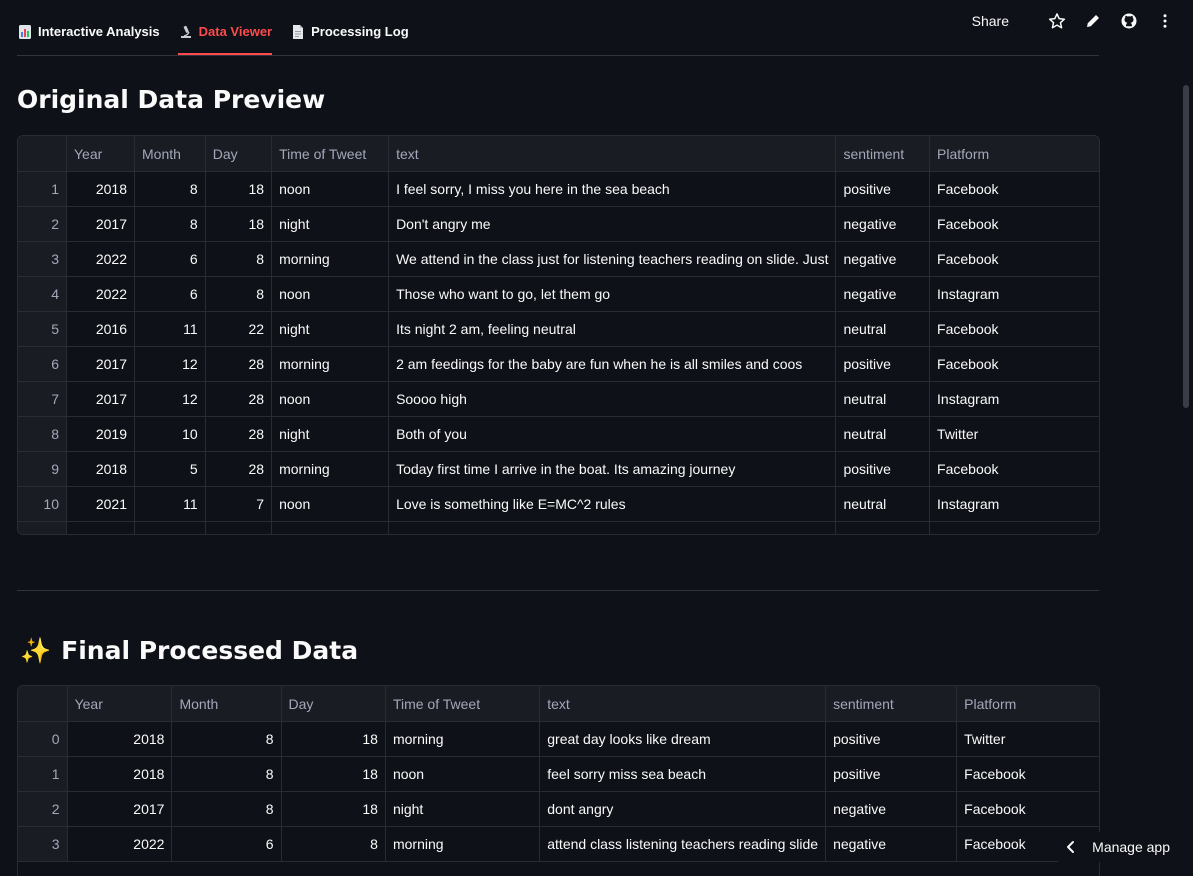 This screenshot has height=876, width=1193. I want to click on table-cell: Its night 2 am, feeling neutral, so click(612, 329).